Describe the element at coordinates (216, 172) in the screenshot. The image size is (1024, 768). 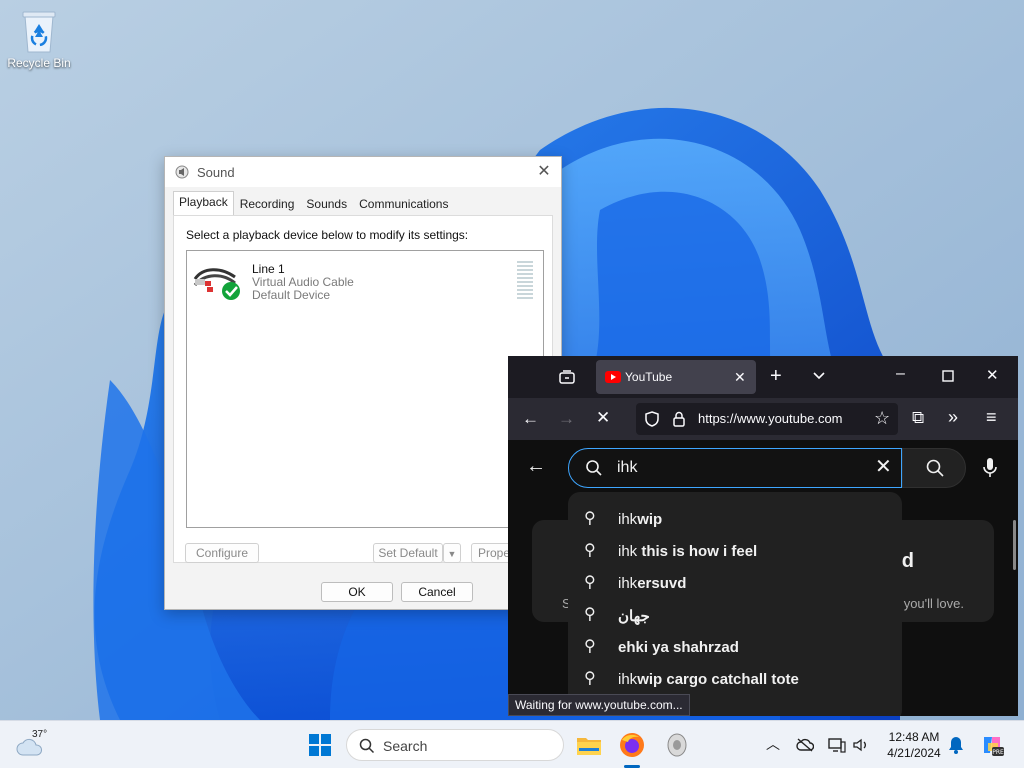
I see `sound-title: Sound` at that location.